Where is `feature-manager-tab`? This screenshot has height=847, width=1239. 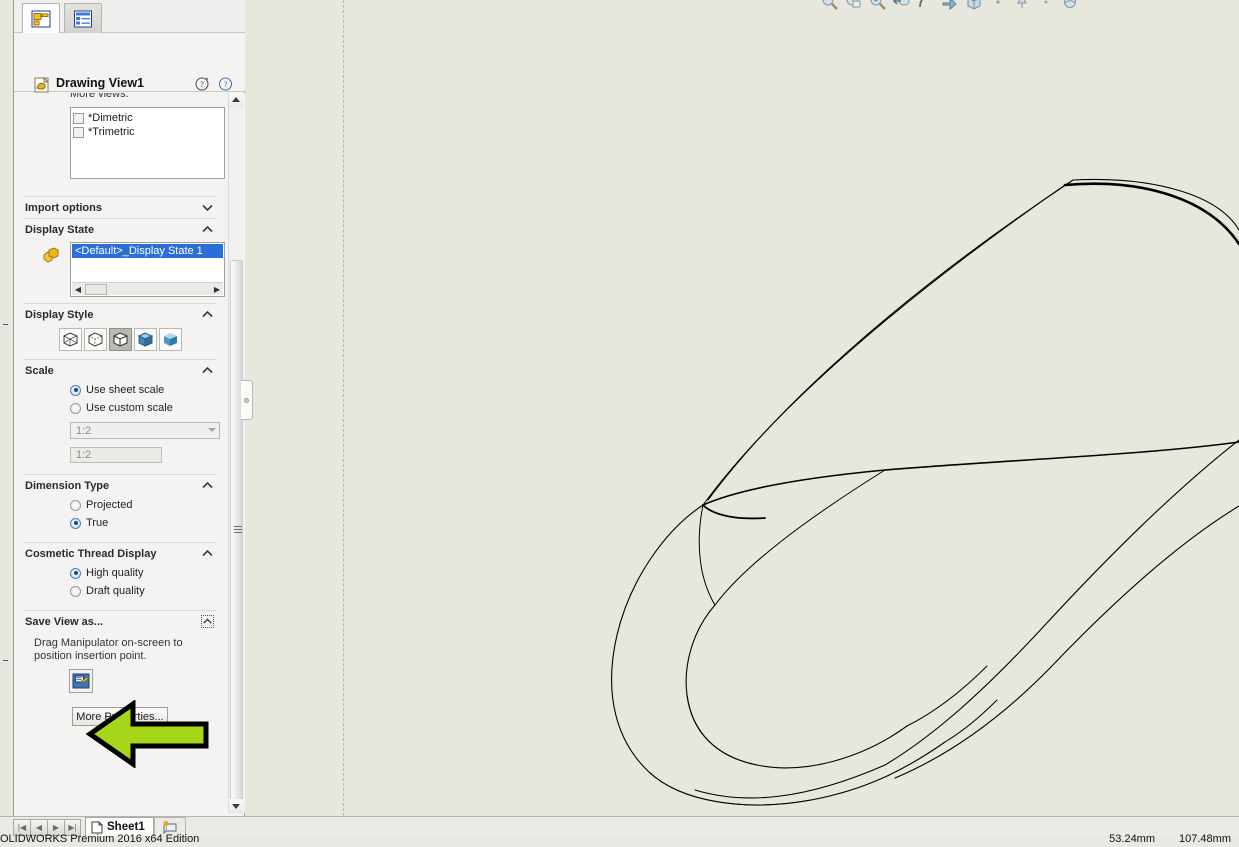 feature-manager-tab is located at coordinates (41, 18).